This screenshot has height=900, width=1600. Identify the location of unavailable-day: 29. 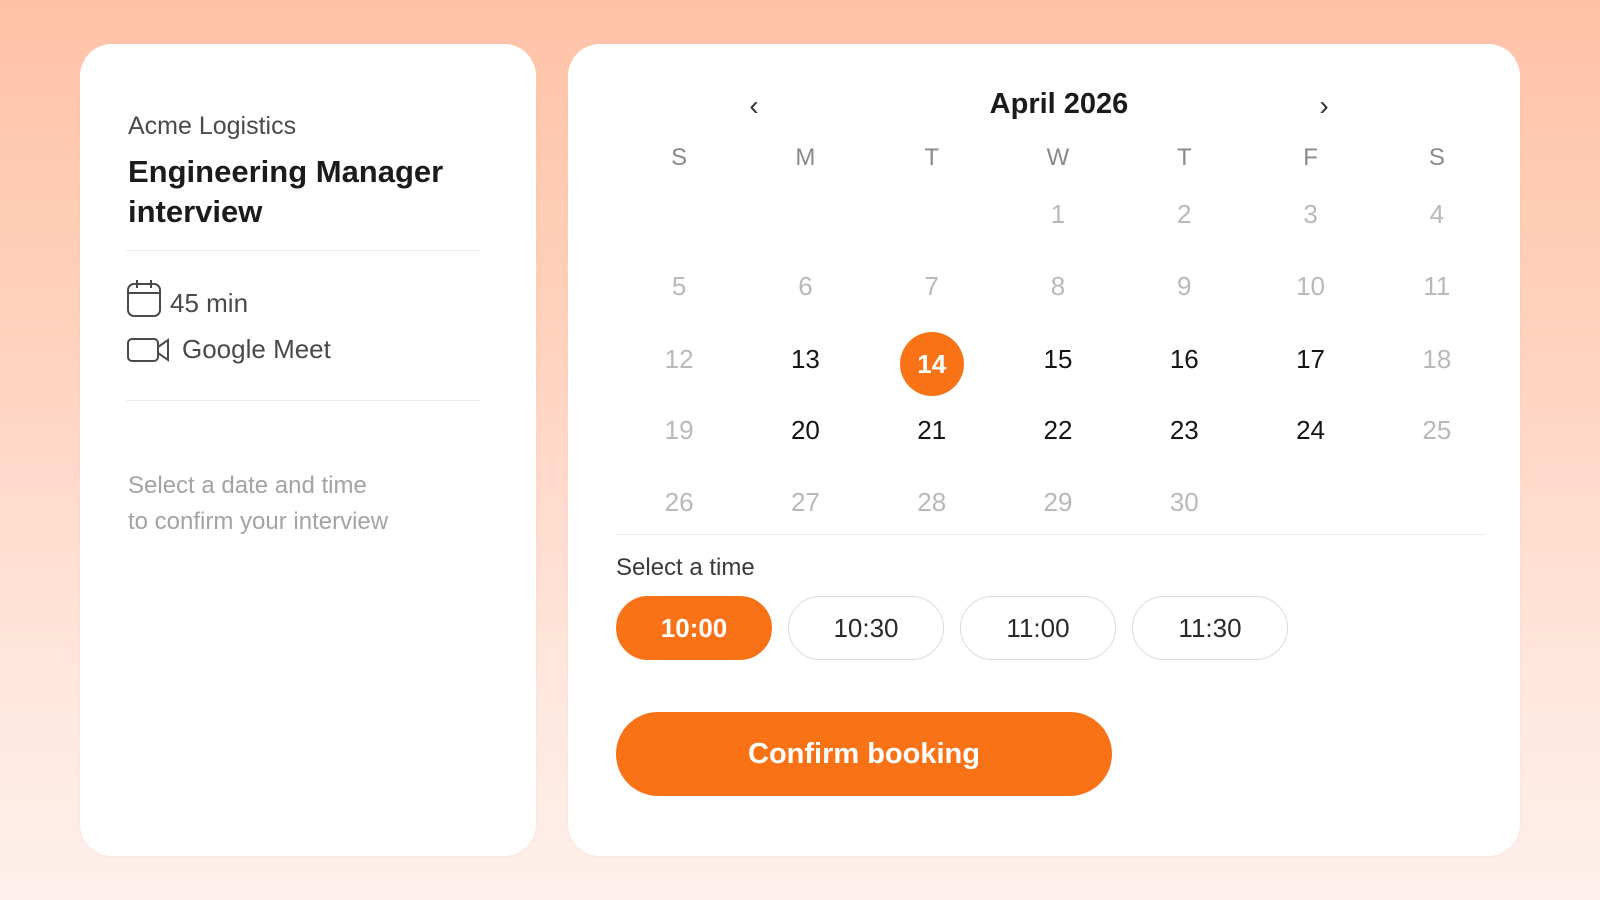
(1058, 502).